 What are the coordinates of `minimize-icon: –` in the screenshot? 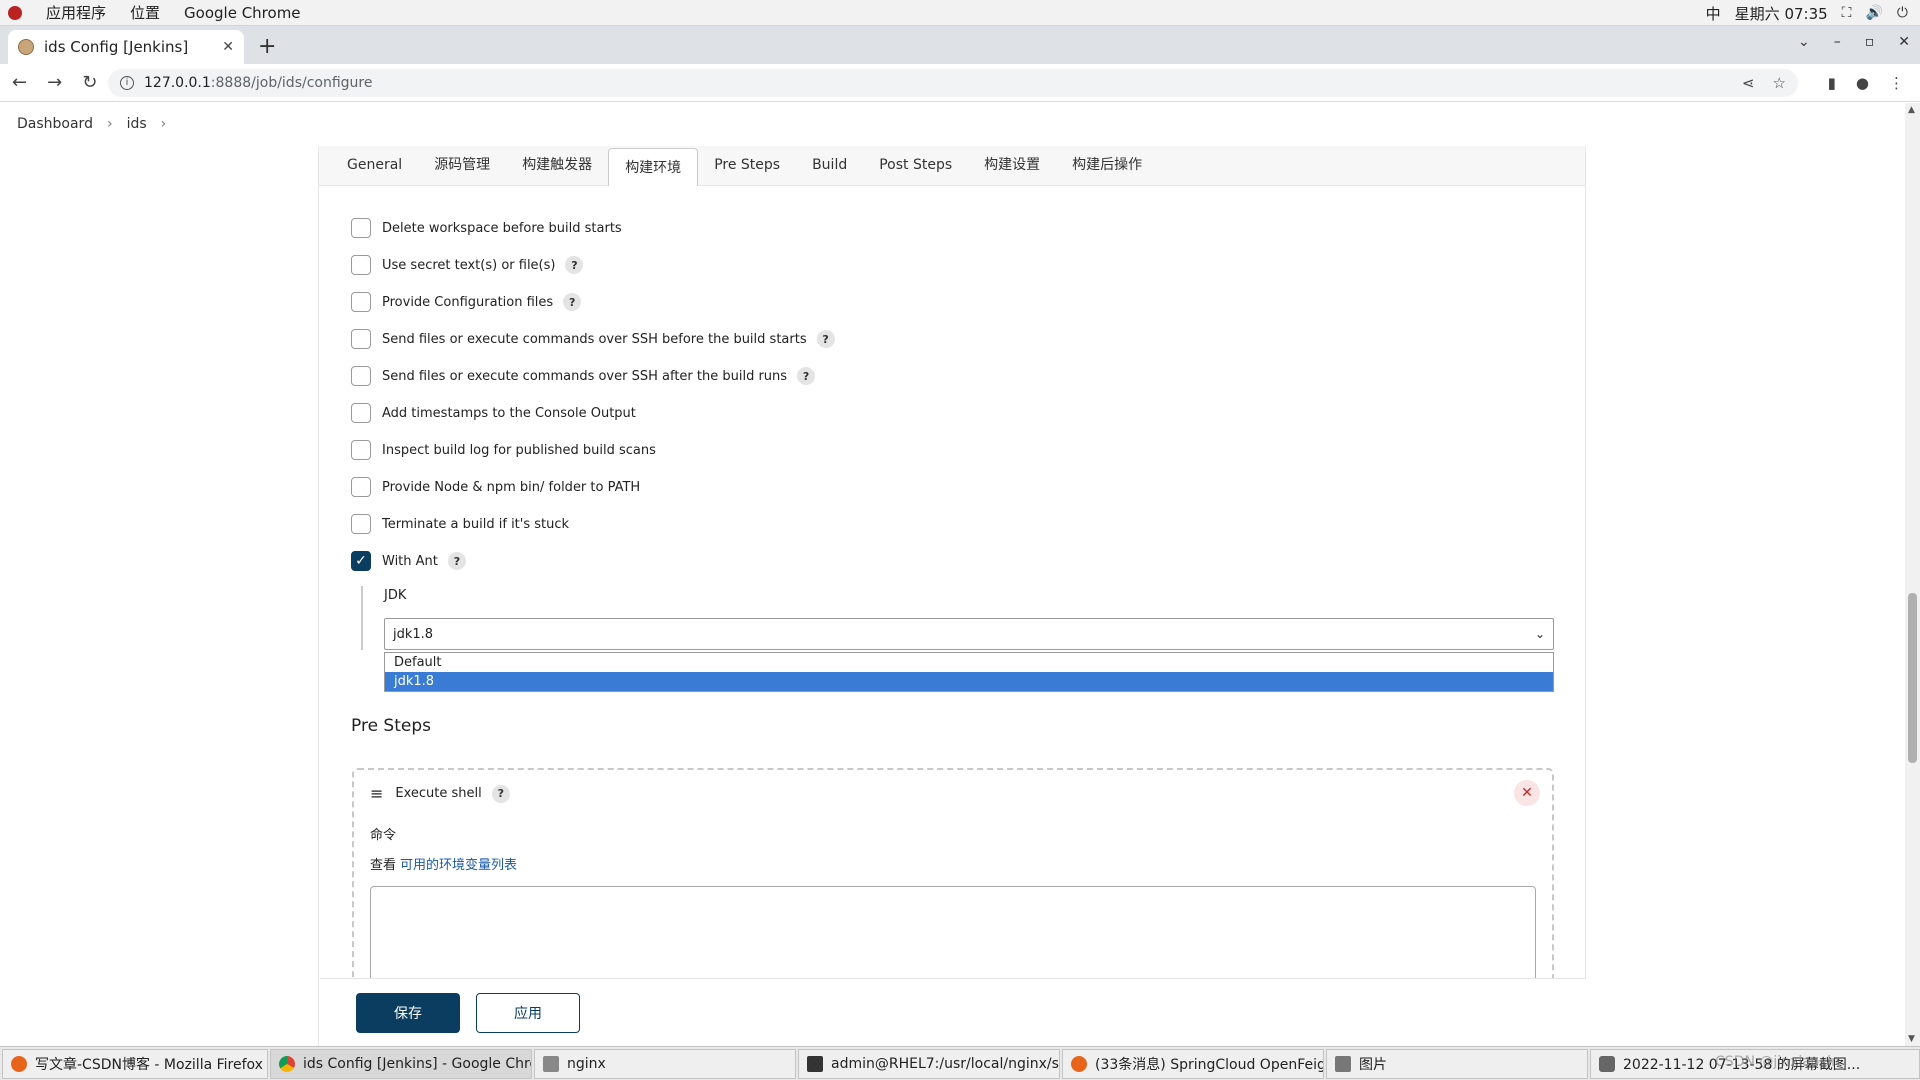 It's located at (1837, 42).